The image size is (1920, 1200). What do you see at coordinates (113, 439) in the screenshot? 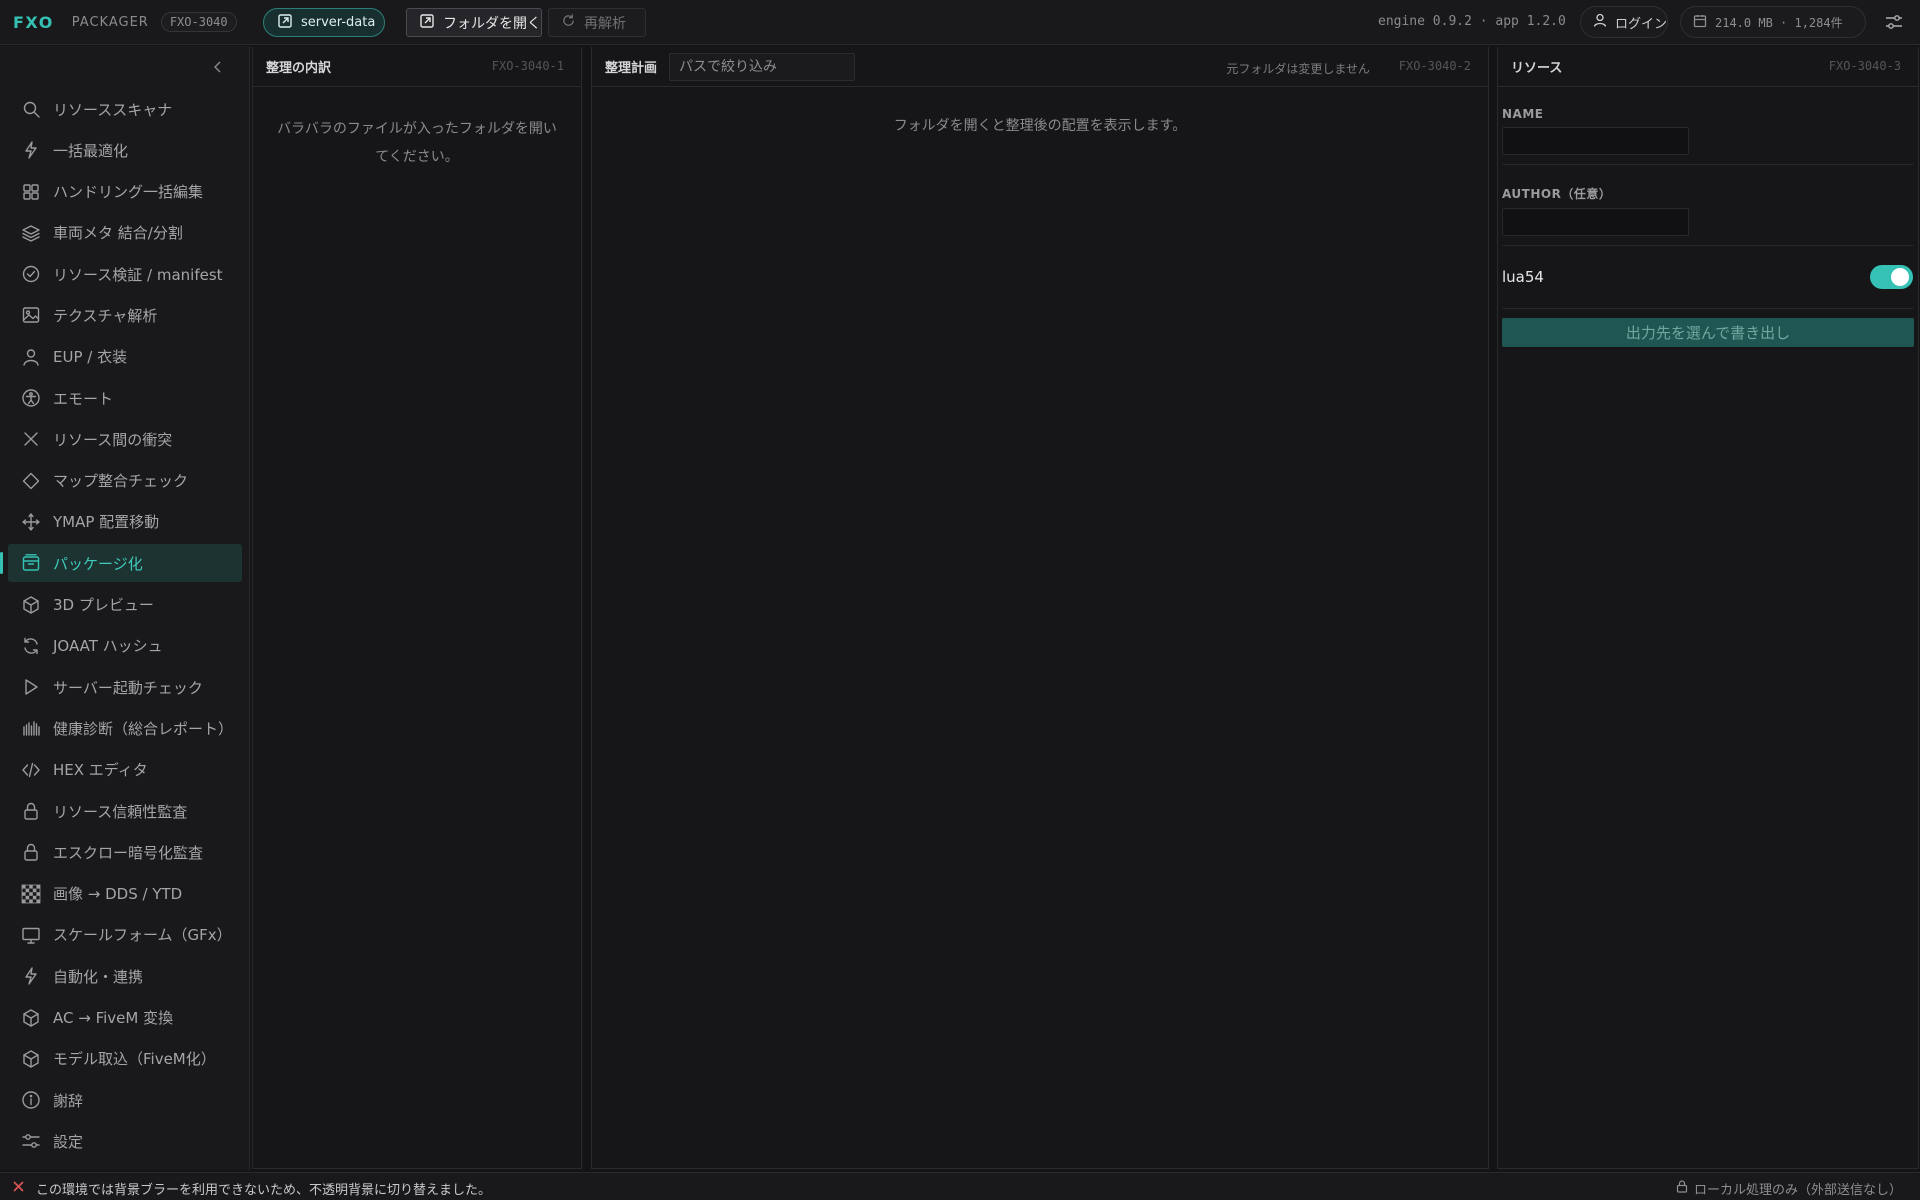
I see `sidebar-item-label: リソース間の衝突` at bounding box center [113, 439].